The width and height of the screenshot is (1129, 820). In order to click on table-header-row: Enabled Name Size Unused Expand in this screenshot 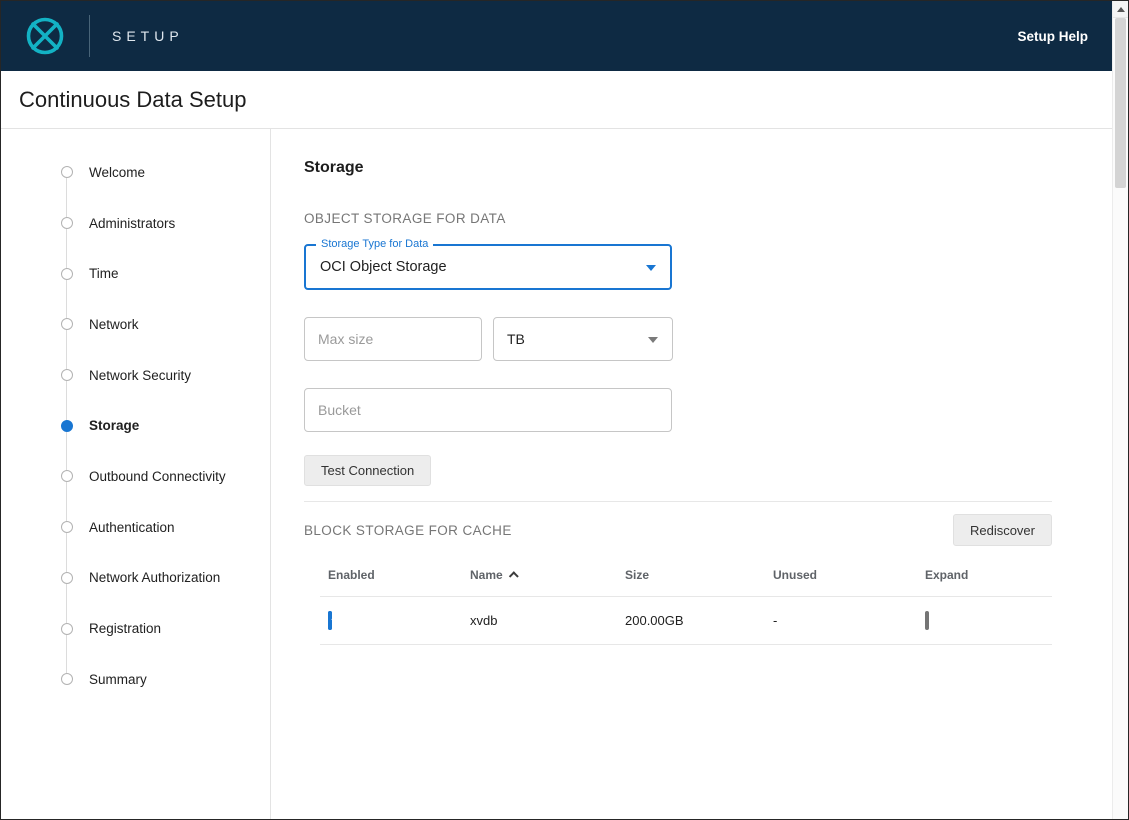, I will do `click(686, 577)`.